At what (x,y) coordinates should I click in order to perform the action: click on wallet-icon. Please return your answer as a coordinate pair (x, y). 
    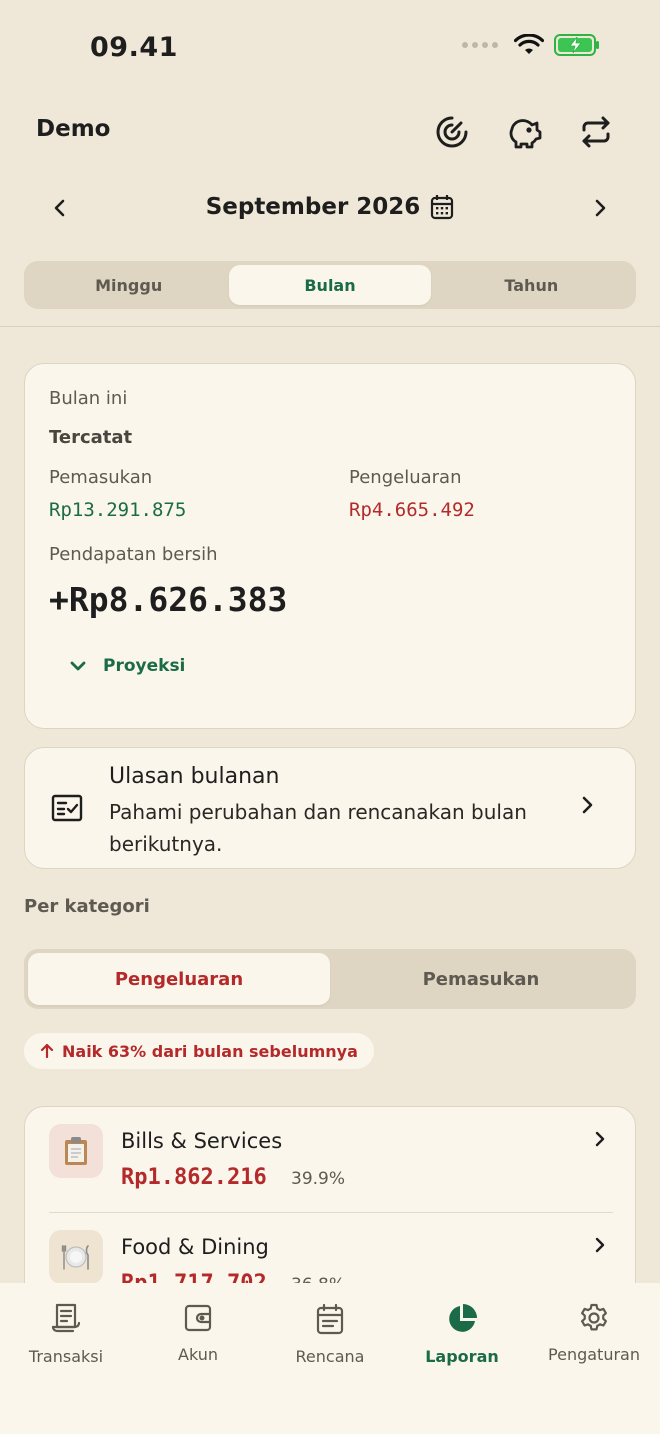
    Looking at the image, I should click on (198, 1318).